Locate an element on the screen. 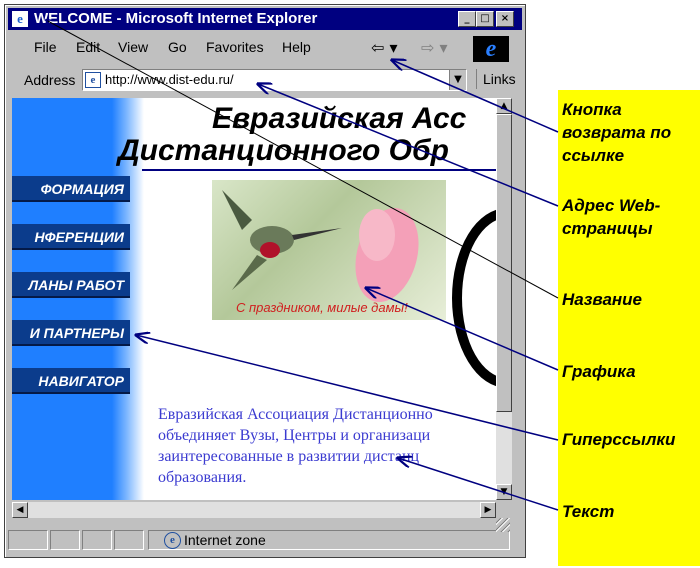 This screenshot has width=700, height=568. scroll-thumb is located at coordinates (504, 263).